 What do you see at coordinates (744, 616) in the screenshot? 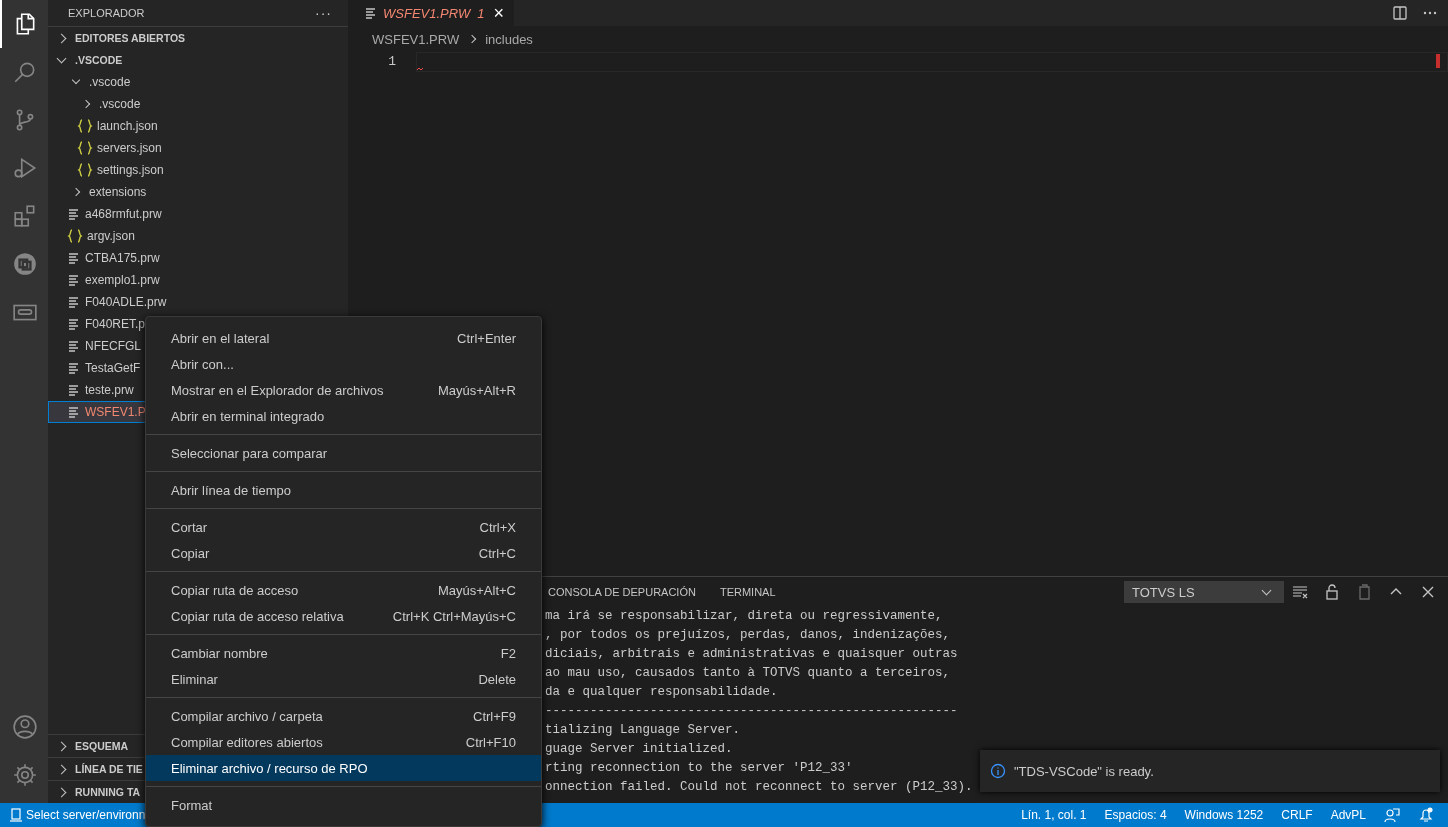
I see `output-line: ma irá se responsabilizar, direta ou regressivamente,` at bounding box center [744, 616].